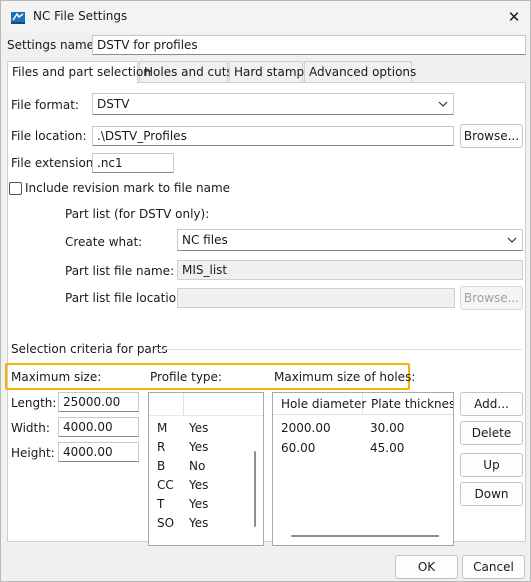  What do you see at coordinates (491, 433) in the screenshot?
I see `delete-button: Delete` at bounding box center [491, 433].